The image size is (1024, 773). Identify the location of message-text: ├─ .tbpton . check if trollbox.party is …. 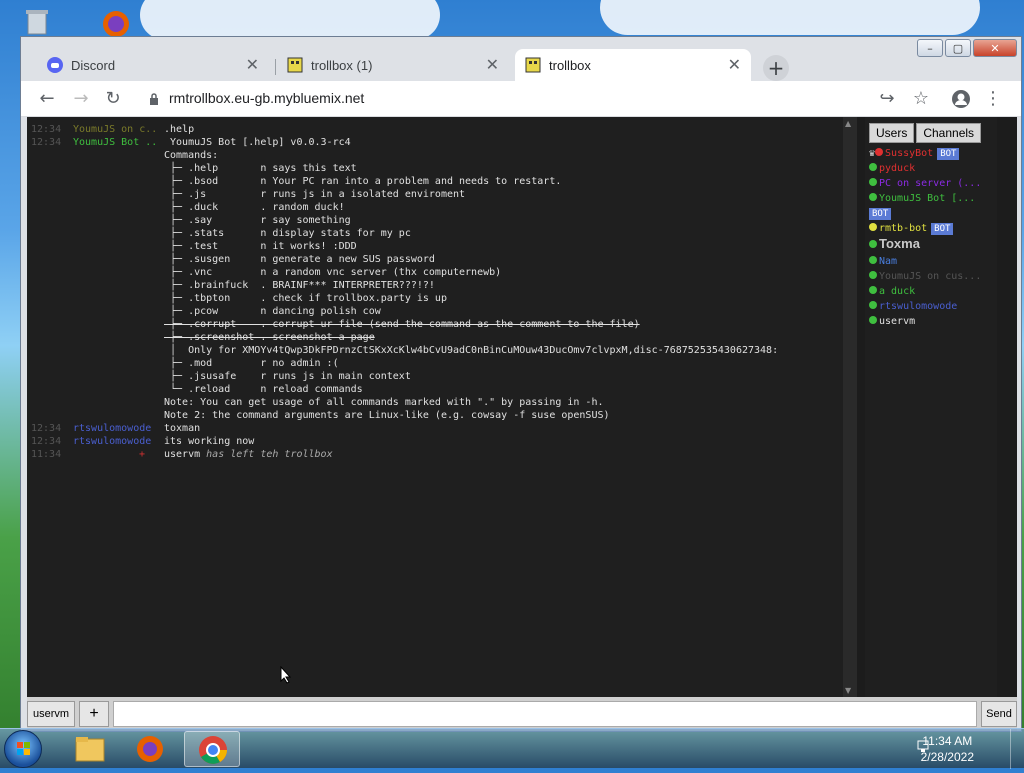
(305, 298).